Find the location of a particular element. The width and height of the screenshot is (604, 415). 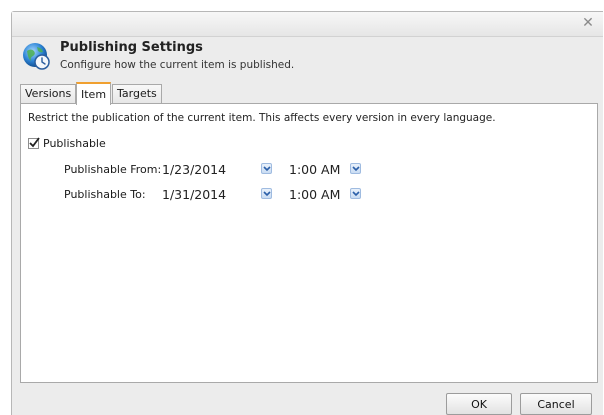

publishable-from-time: 1:00 AM is located at coordinates (314, 169).